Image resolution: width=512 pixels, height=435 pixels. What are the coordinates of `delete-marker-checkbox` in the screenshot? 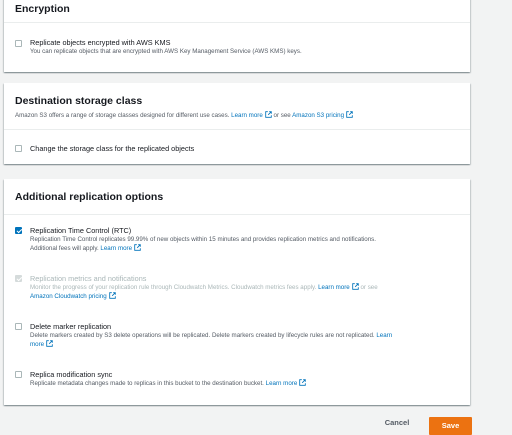 It's located at (18, 326).